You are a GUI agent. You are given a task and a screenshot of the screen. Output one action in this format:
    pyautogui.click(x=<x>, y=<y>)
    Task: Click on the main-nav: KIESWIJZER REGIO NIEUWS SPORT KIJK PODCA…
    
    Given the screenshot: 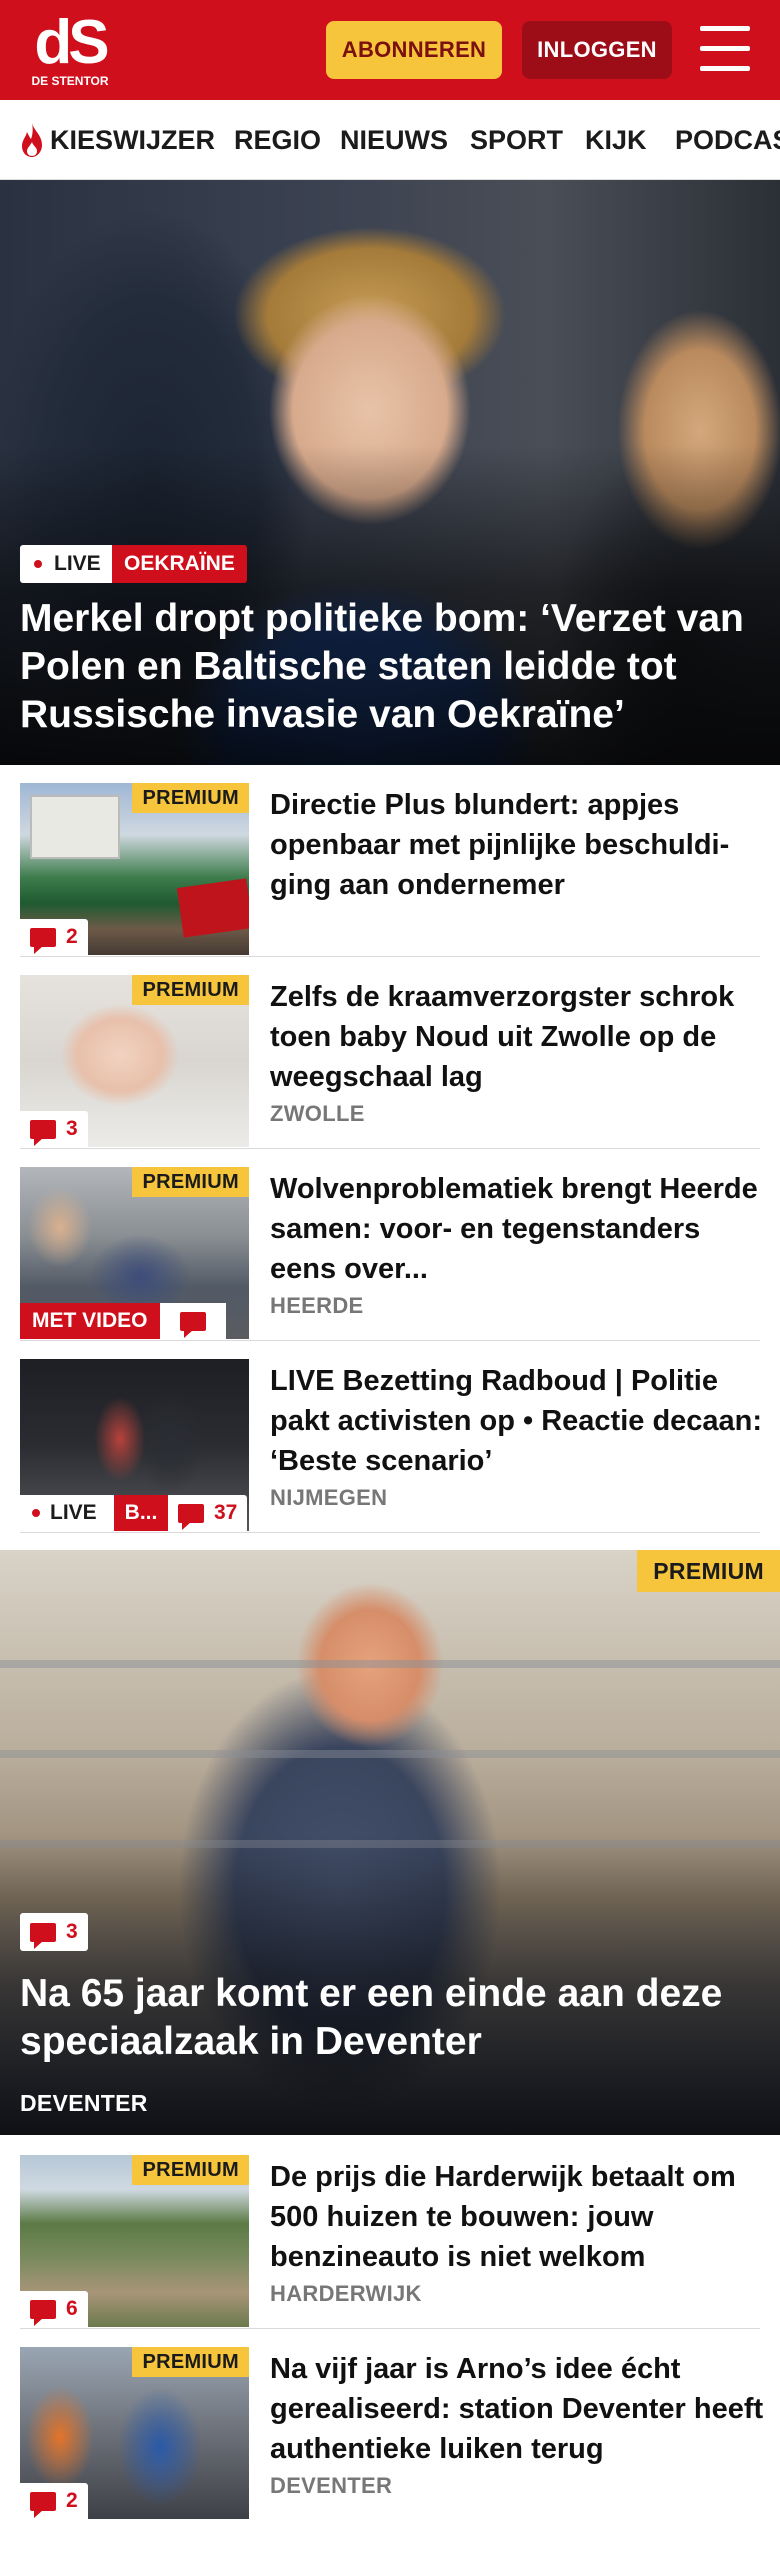 What is the action you would take?
    pyautogui.click(x=390, y=140)
    